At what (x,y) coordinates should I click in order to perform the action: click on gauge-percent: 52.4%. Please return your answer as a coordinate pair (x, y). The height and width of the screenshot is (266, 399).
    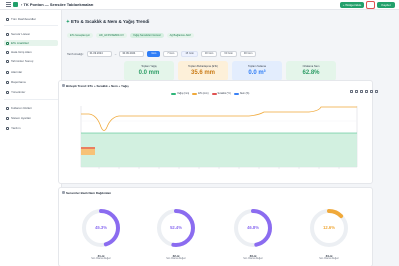
    Looking at the image, I should click on (176, 227).